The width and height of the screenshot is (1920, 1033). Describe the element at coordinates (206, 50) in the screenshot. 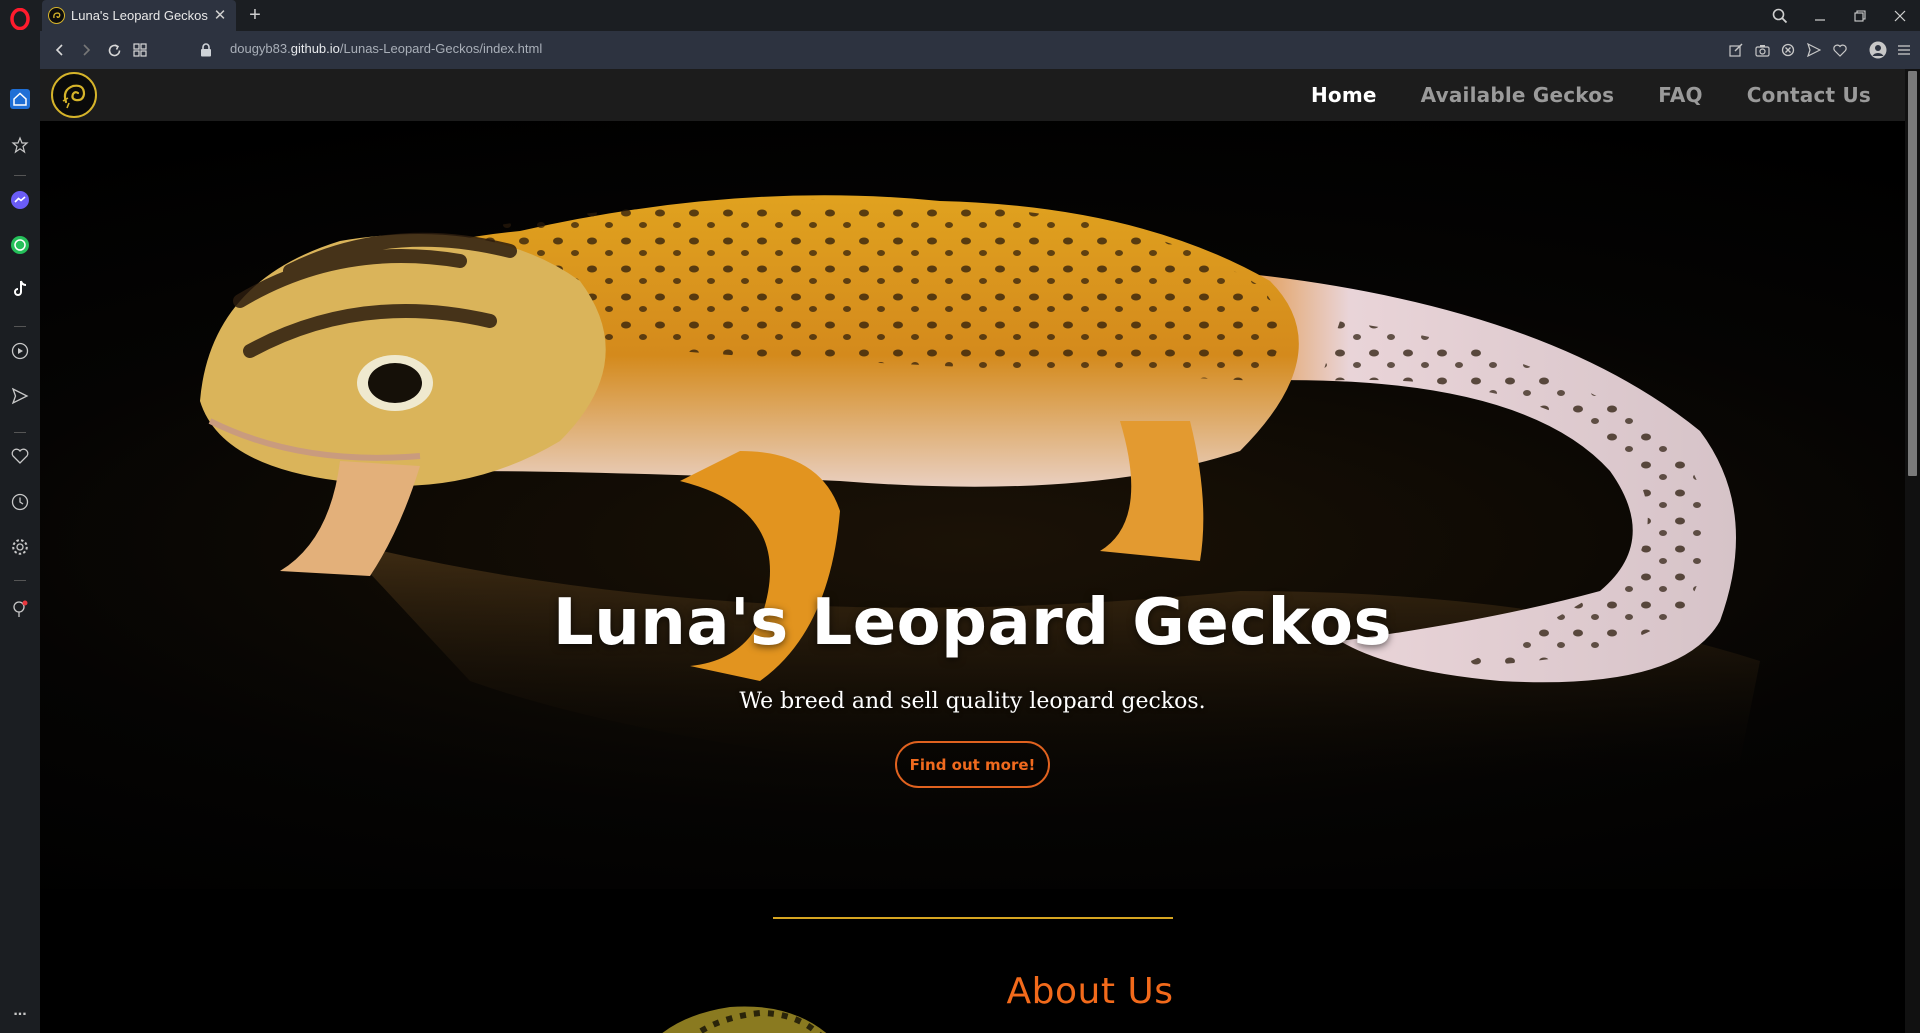

I see `lock-icon` at that location.